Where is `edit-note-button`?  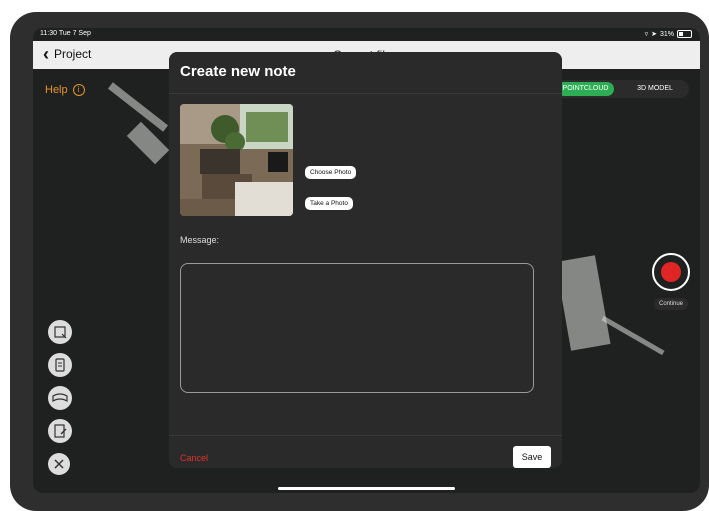 edit-note-button is located at coordinates (60, 431).